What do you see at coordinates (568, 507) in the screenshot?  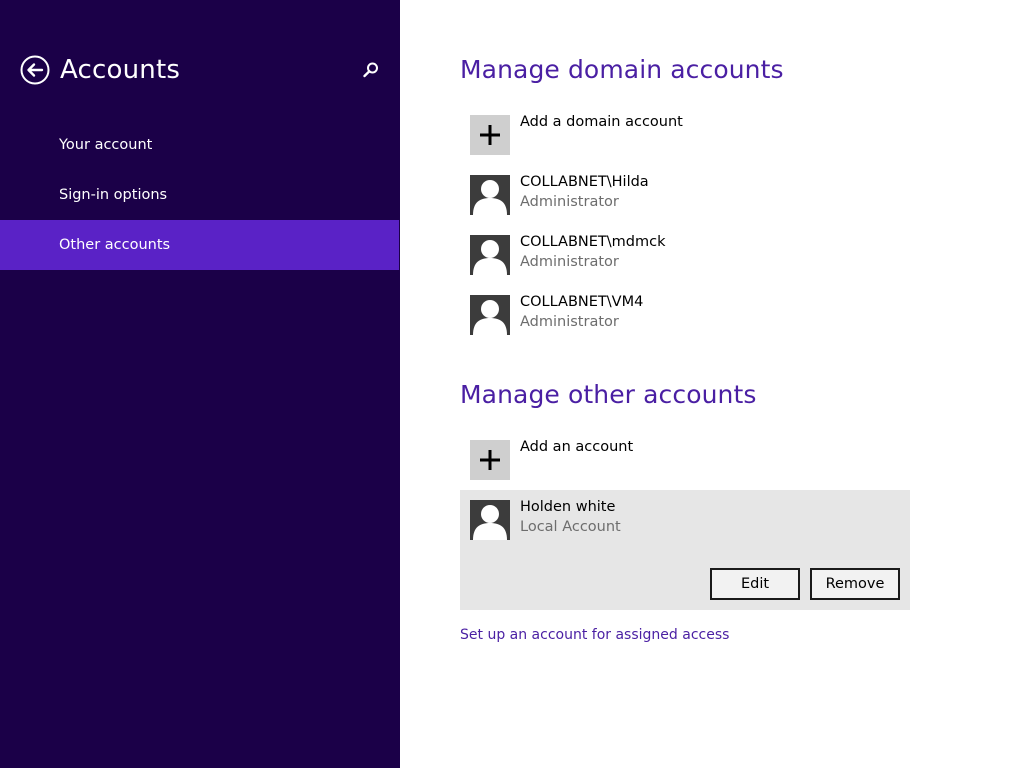 I see `account-name: Holden white` at bounding box center [568, 507].